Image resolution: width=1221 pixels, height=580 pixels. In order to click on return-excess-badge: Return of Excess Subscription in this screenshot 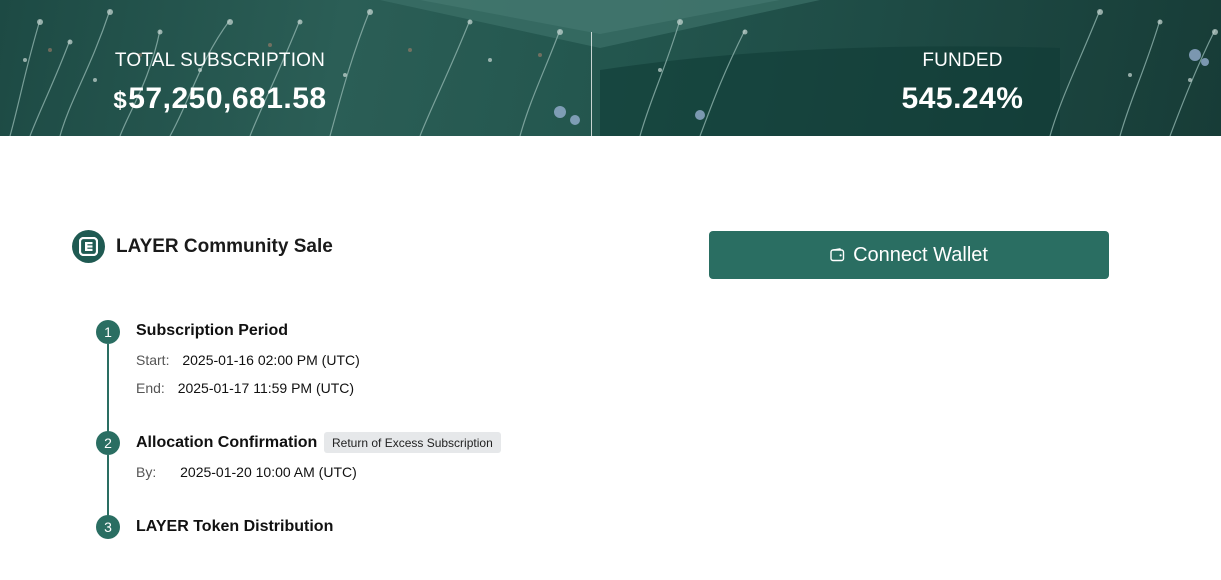, I will do `click(412, 442)`.